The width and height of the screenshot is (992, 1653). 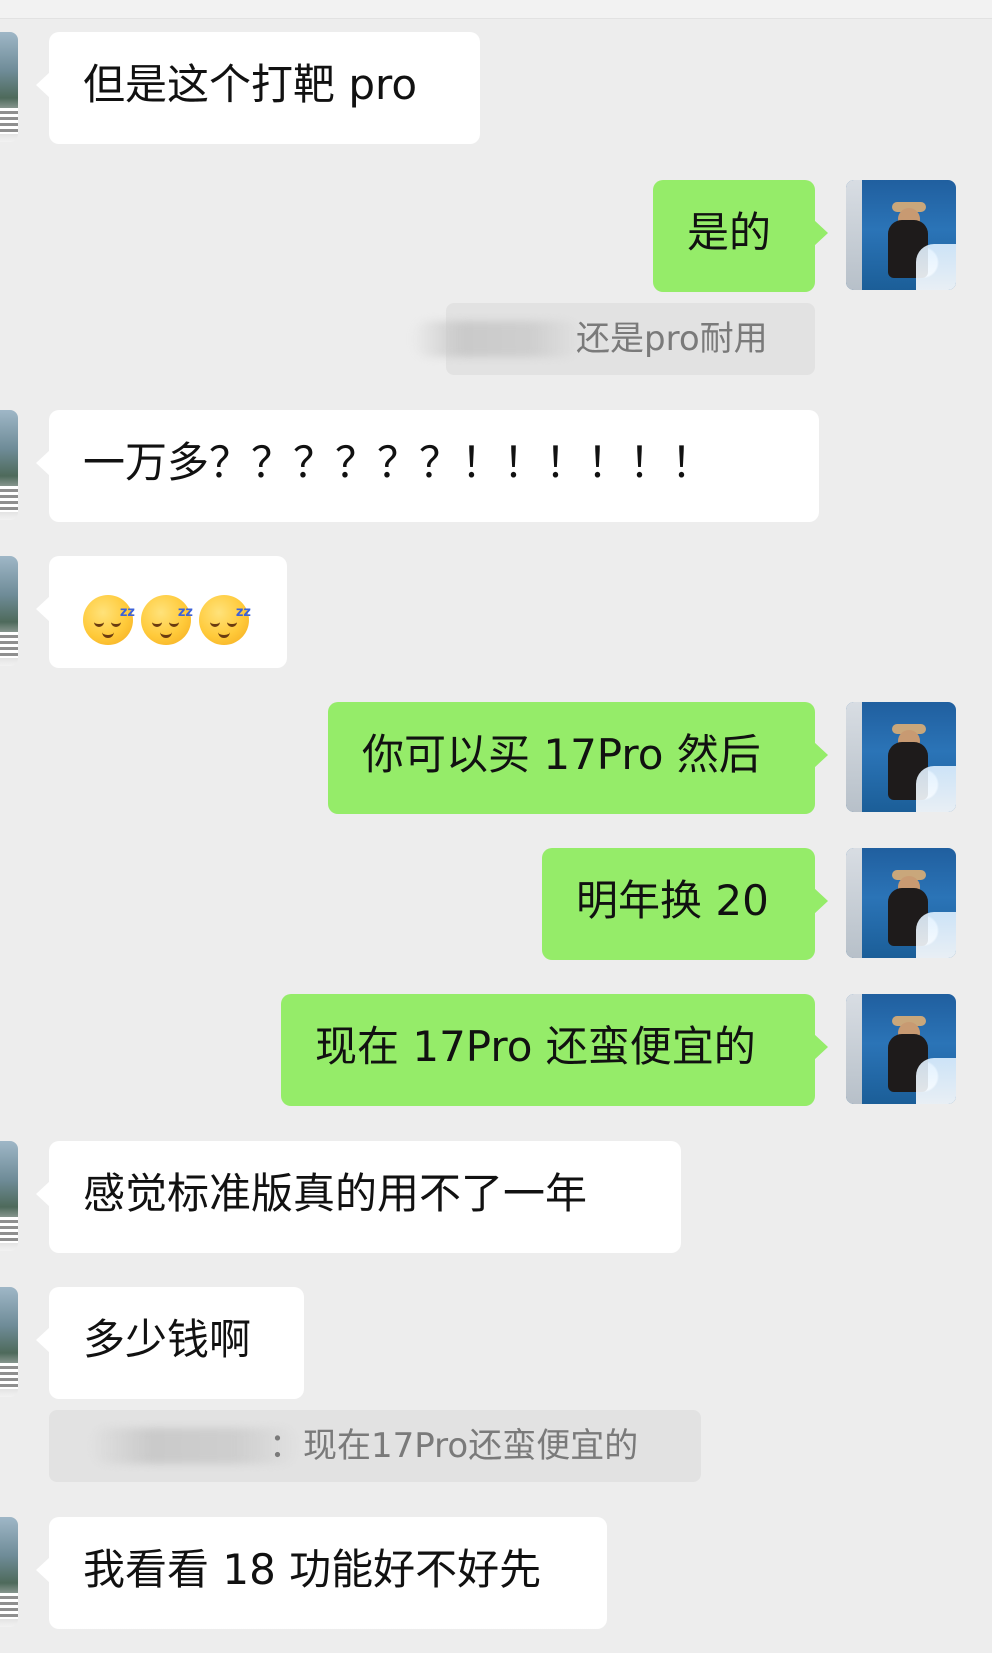 I want to click on message-text: 多少钱啊, so click(x=167, y=1339).